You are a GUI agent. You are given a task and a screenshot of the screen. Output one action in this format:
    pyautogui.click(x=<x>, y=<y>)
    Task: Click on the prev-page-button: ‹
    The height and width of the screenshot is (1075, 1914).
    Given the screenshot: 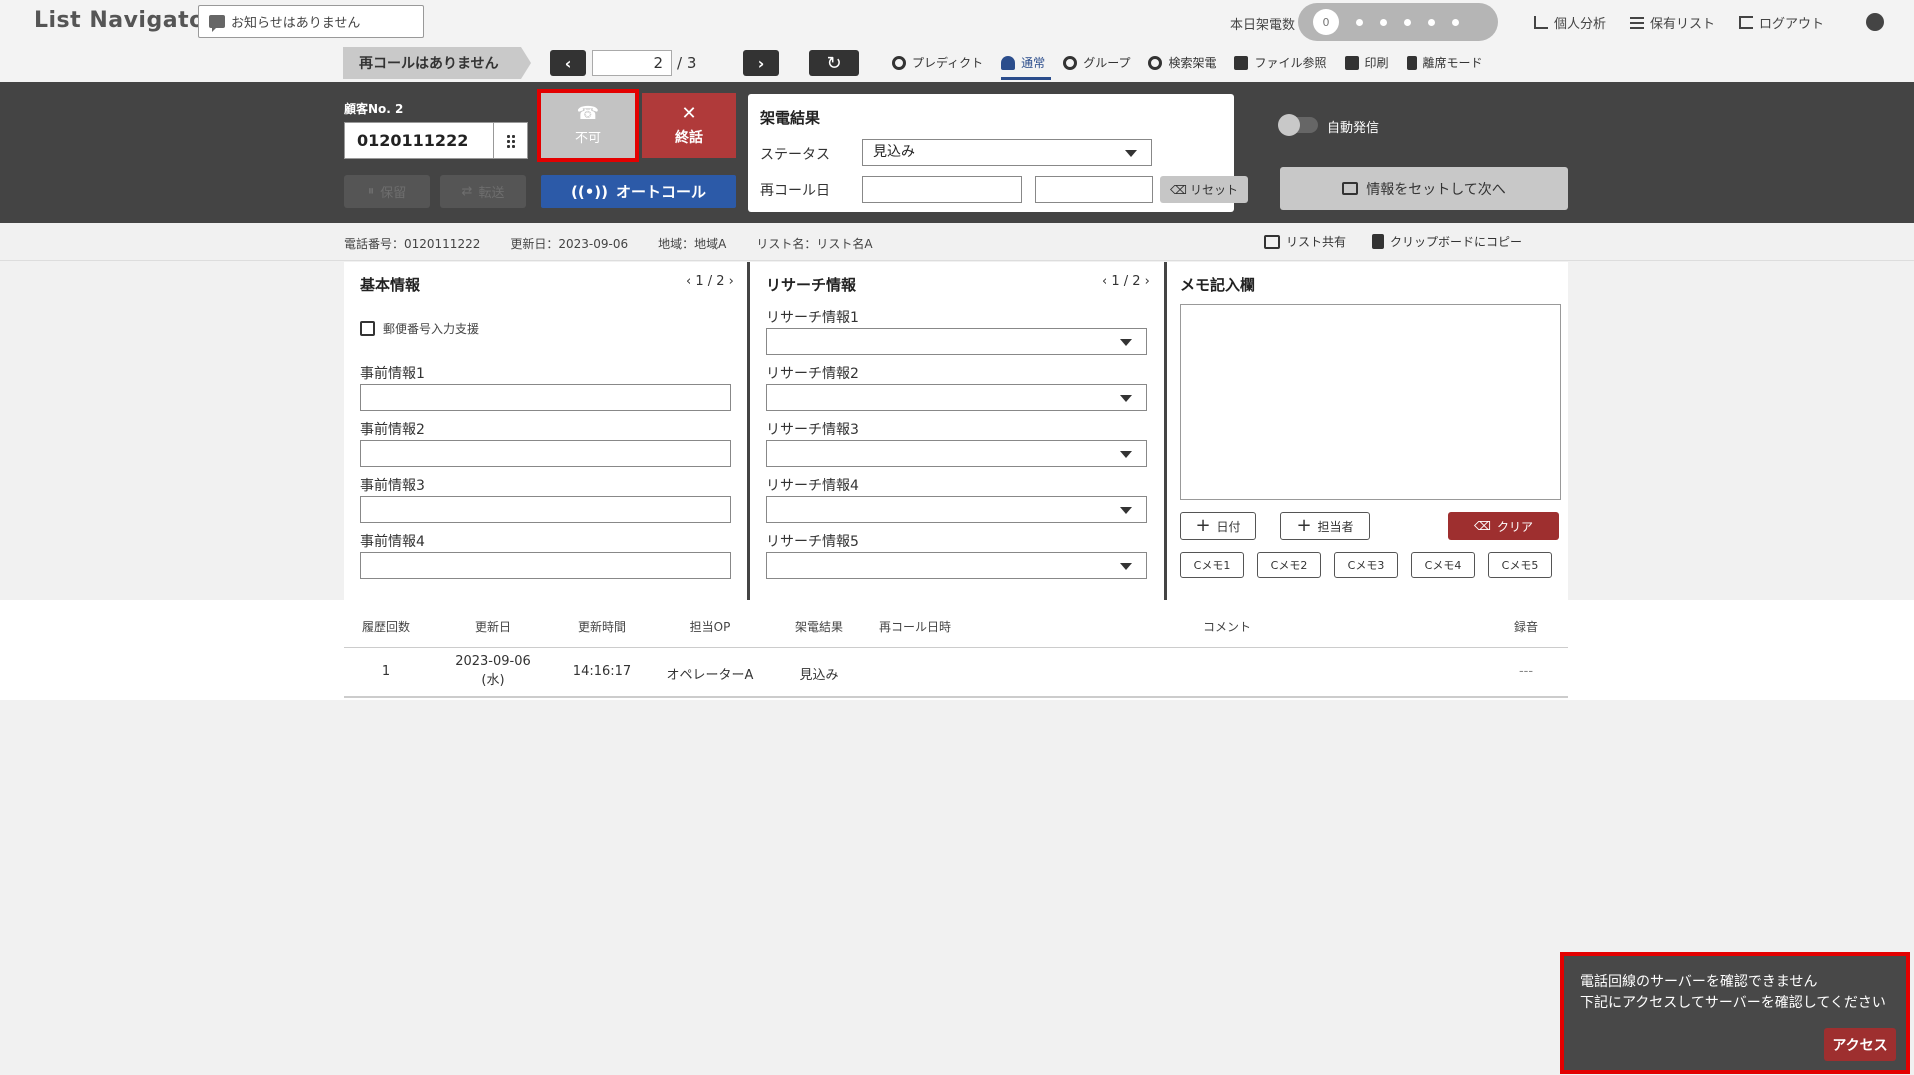 What is the action you would take?
    pyautogui.click(x=568, y=63)
    